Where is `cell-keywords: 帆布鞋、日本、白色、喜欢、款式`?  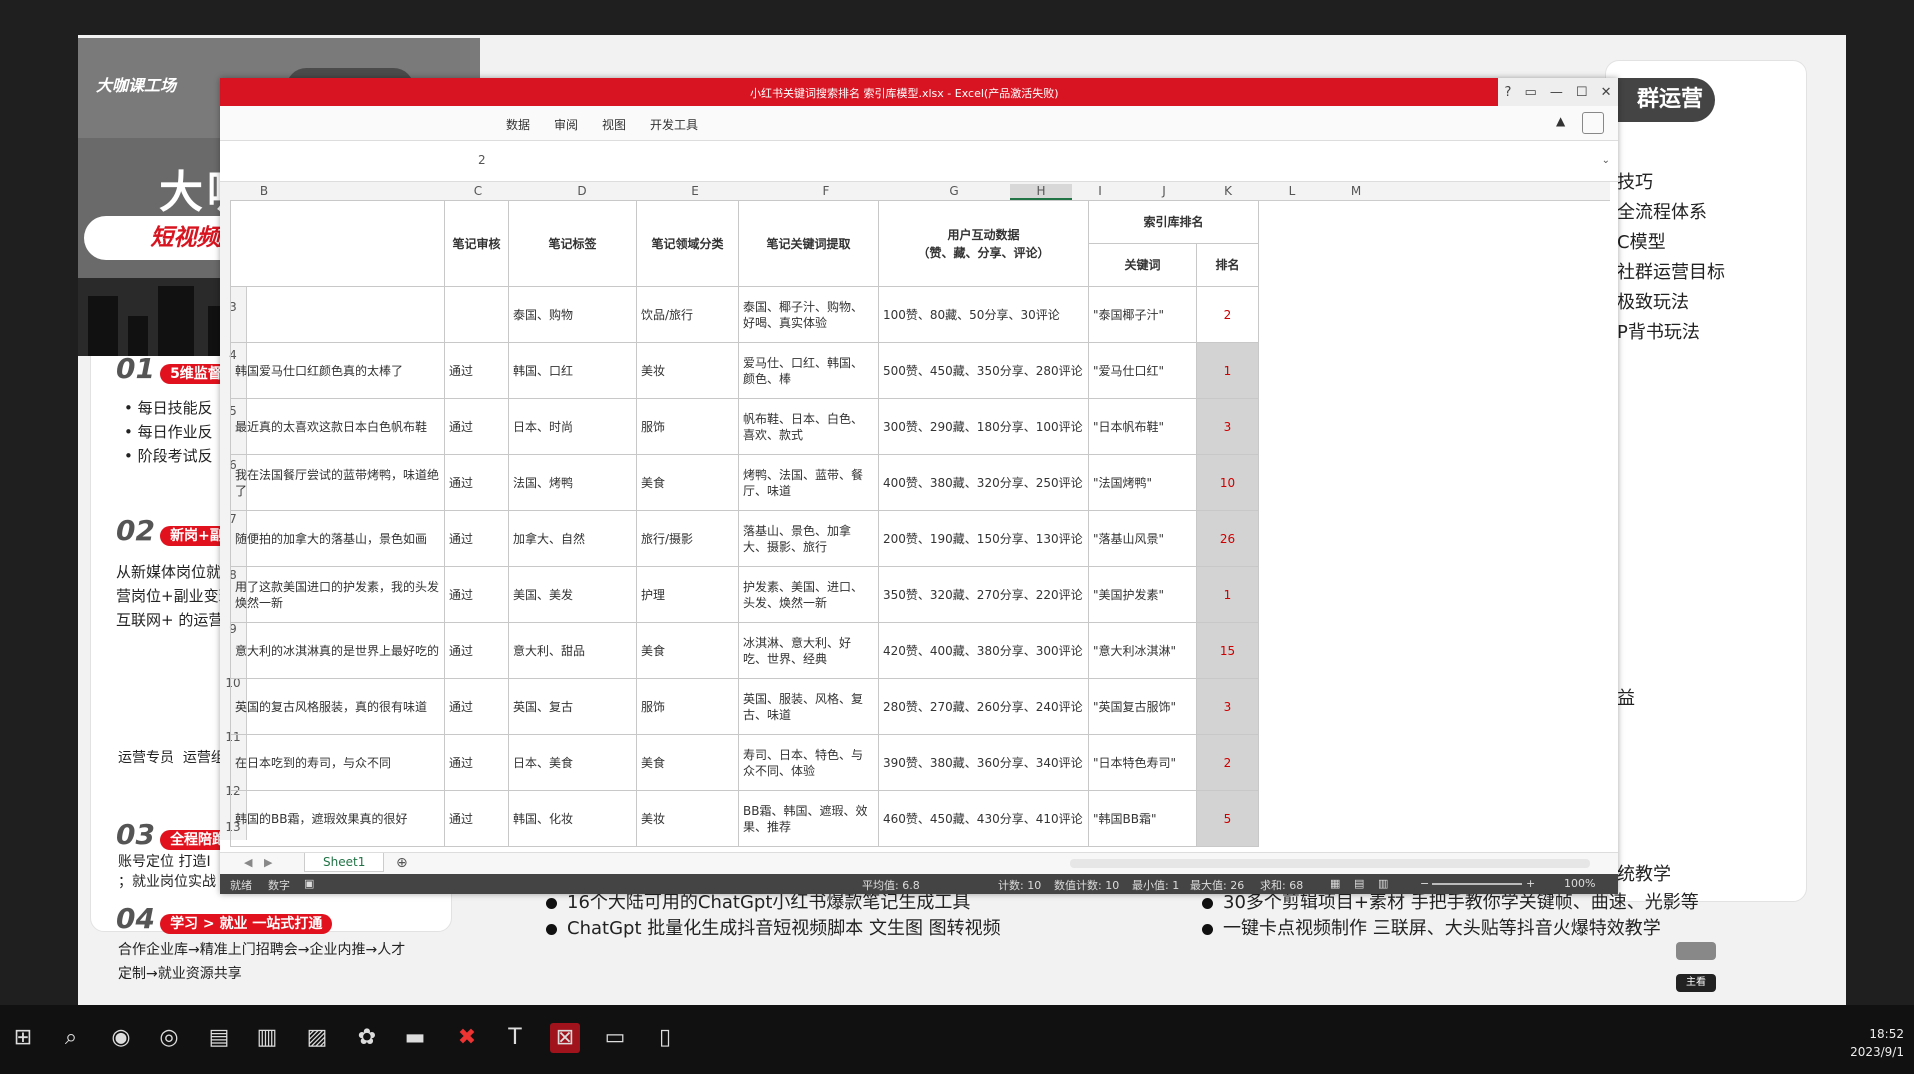 cell-keywords: 帆布鞋、日本、白色、喜欢、款式 is located at coordinates (808, 426).